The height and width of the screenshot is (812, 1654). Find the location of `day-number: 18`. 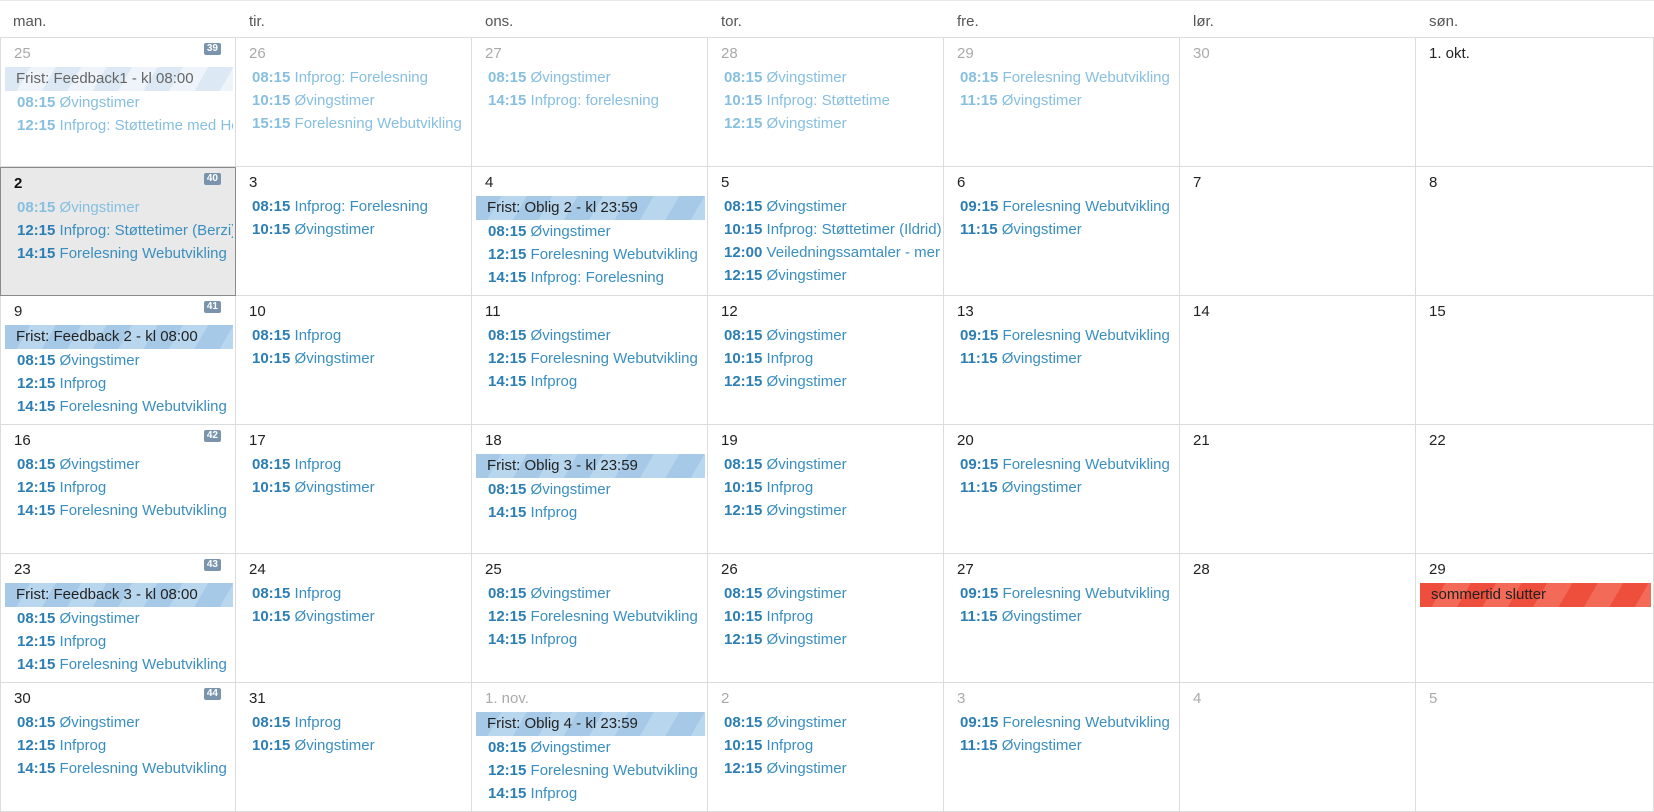

day-number: 18 is located at coordinates (493, 440).